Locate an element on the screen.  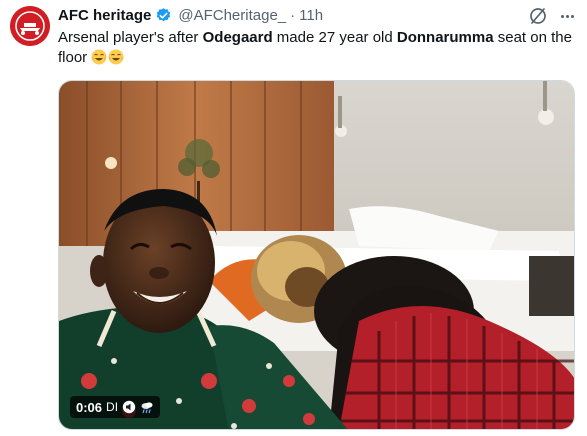
grok-icon is located at coordinates (538, 16).